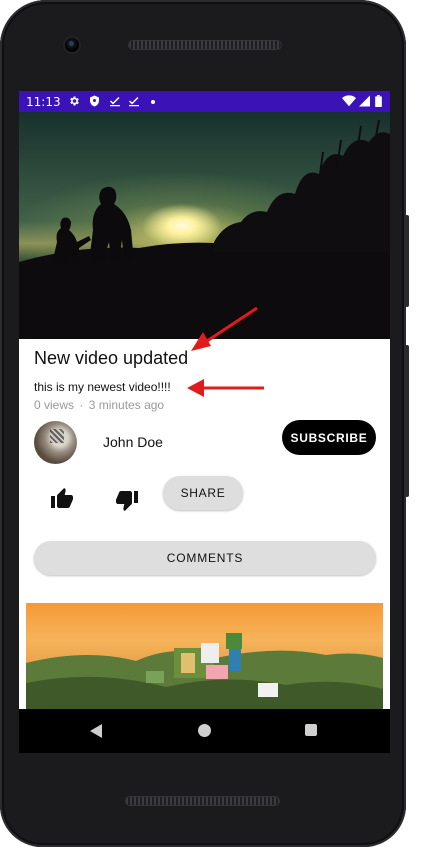  I want to click on front-camera, so click(72, 45).